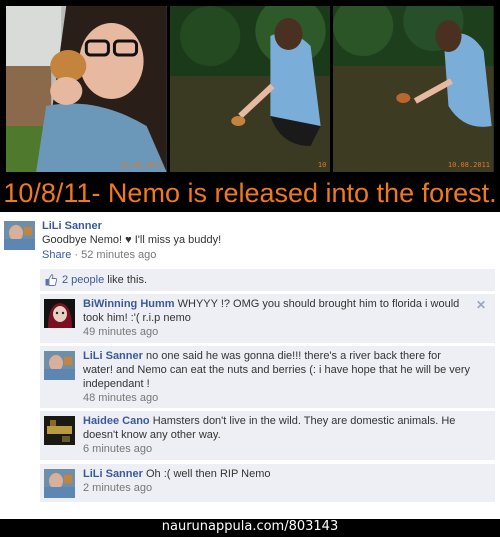 The height and width of the screenshot is (537, 500). Describe the element at coordinates (56, 255) in the screenshot. I see `share-link: Share` at that location.